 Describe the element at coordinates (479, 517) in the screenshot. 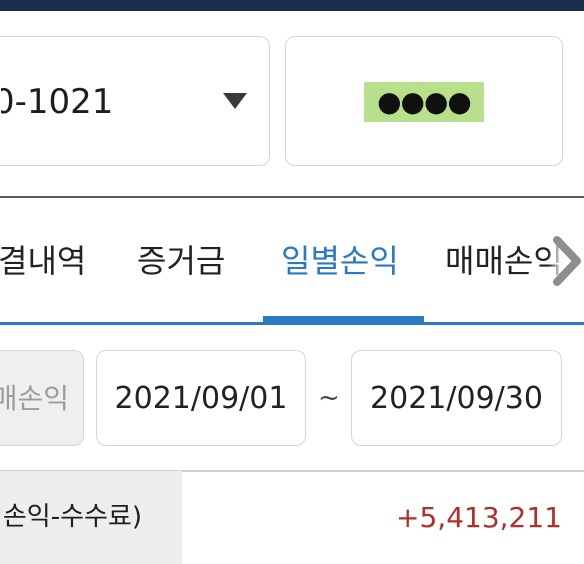

I see `summary-value: +5,413,211` at that location.